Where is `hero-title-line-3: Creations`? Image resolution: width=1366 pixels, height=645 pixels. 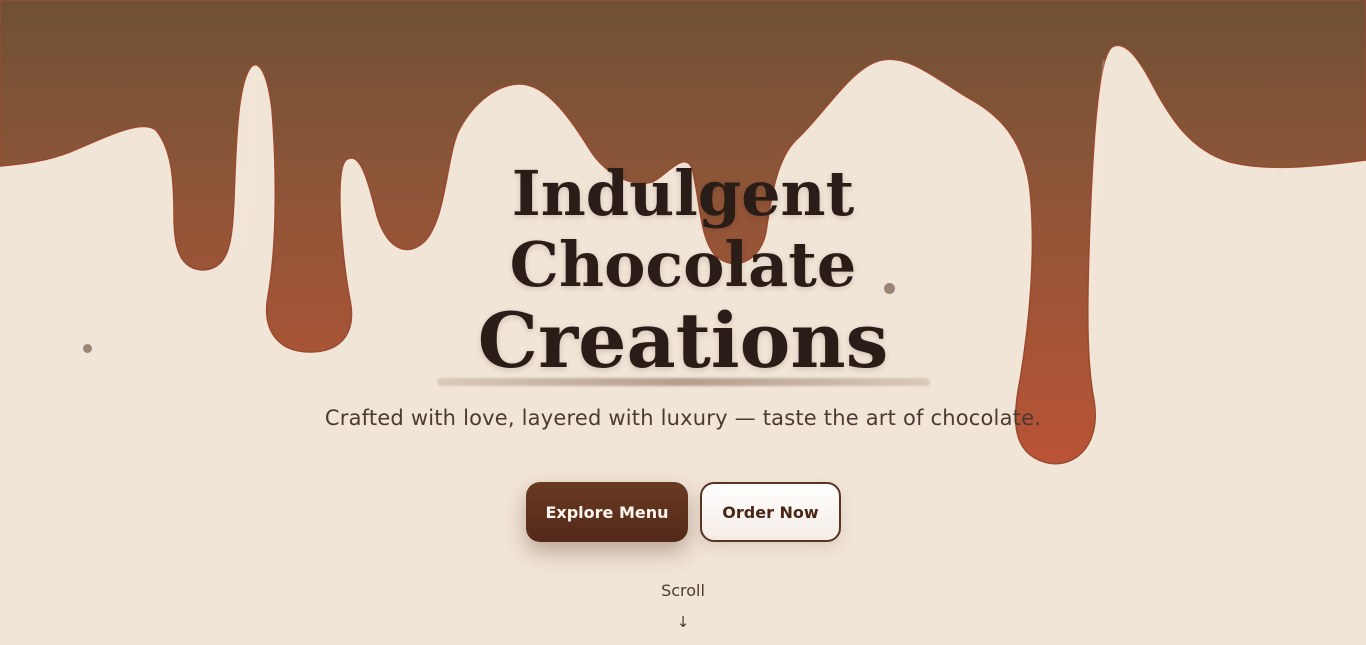 hero-title-line-3: Creations is located at coordinates (683, 340).